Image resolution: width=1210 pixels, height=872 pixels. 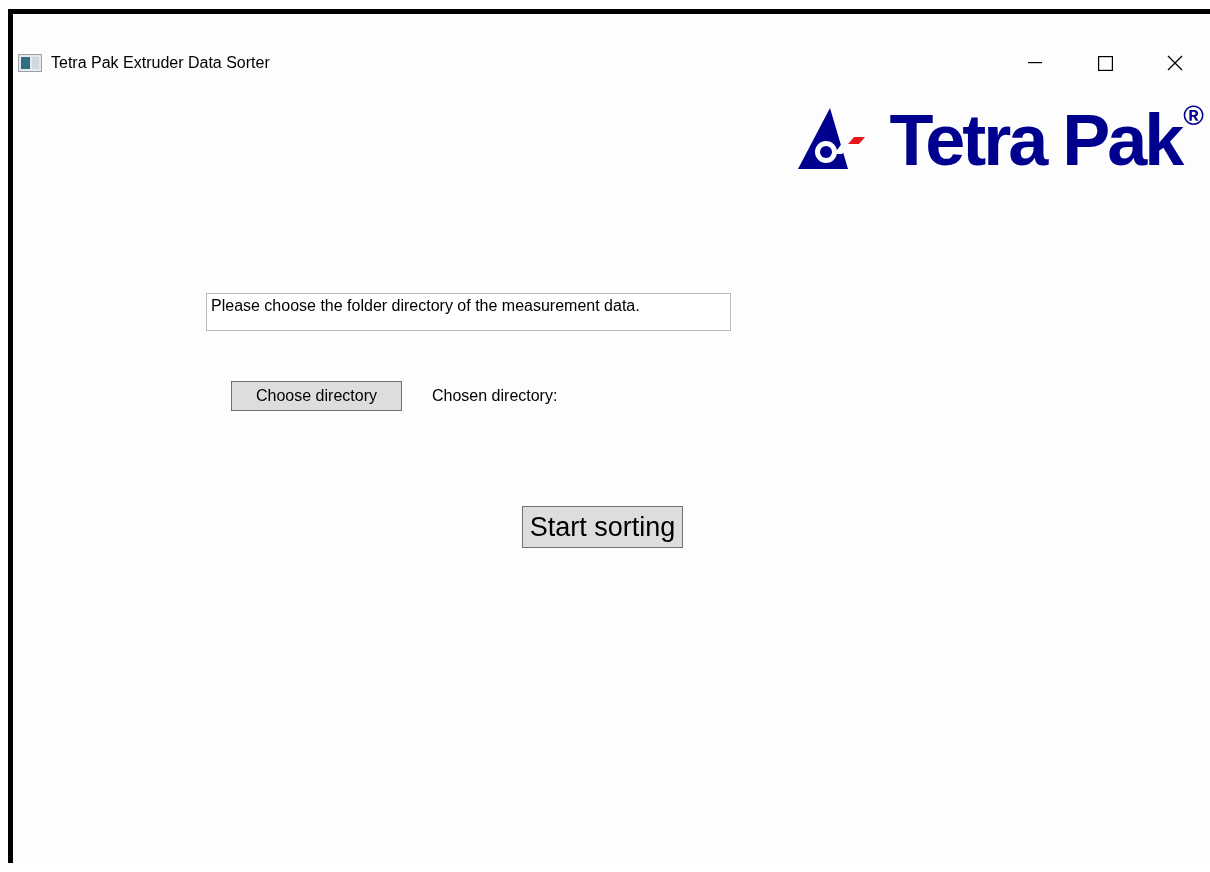 I want to click on maximize-icon, so click(x=1105, y=63).